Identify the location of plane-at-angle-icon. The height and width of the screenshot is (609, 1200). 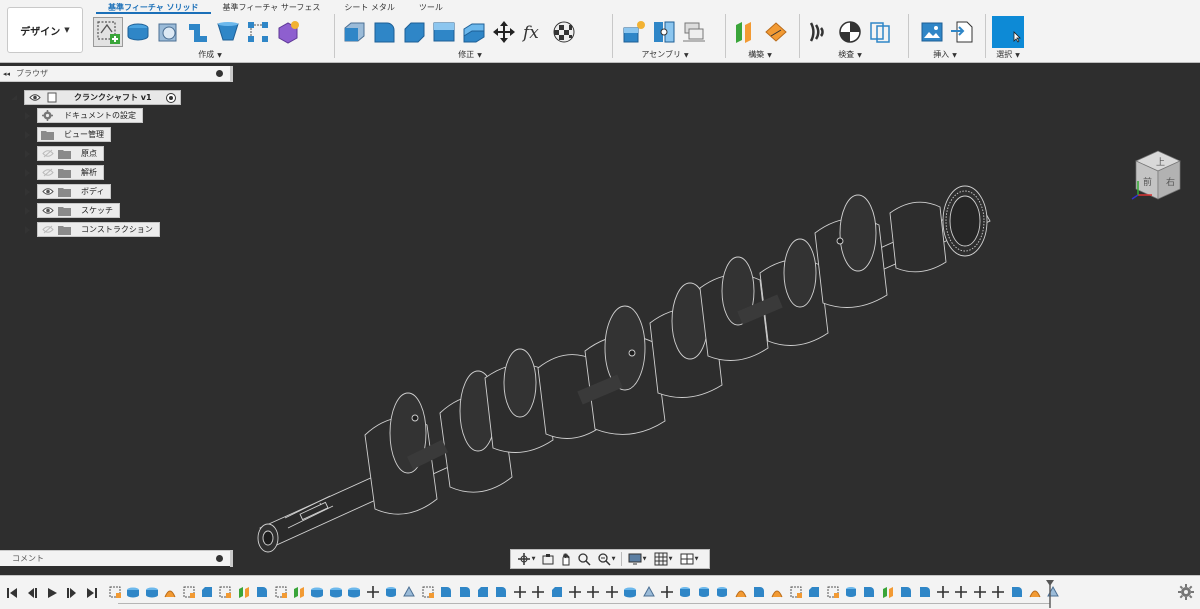
(776, 32).